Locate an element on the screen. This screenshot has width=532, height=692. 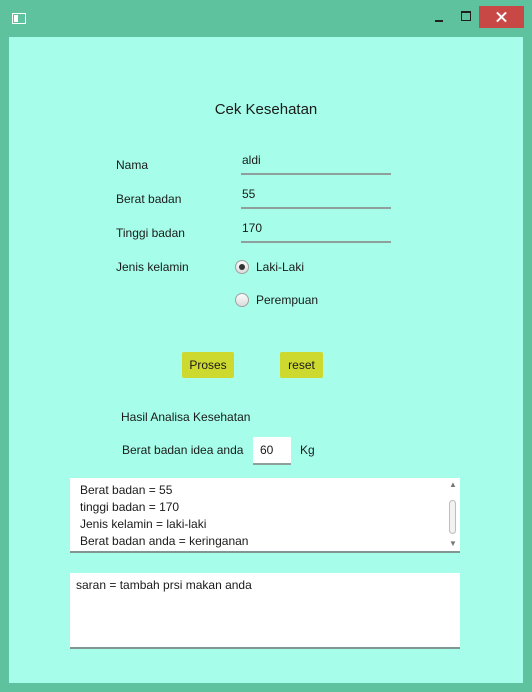
hasil-heading: Hasil Analisa Kesehatan is located at coordinates (186, 417).